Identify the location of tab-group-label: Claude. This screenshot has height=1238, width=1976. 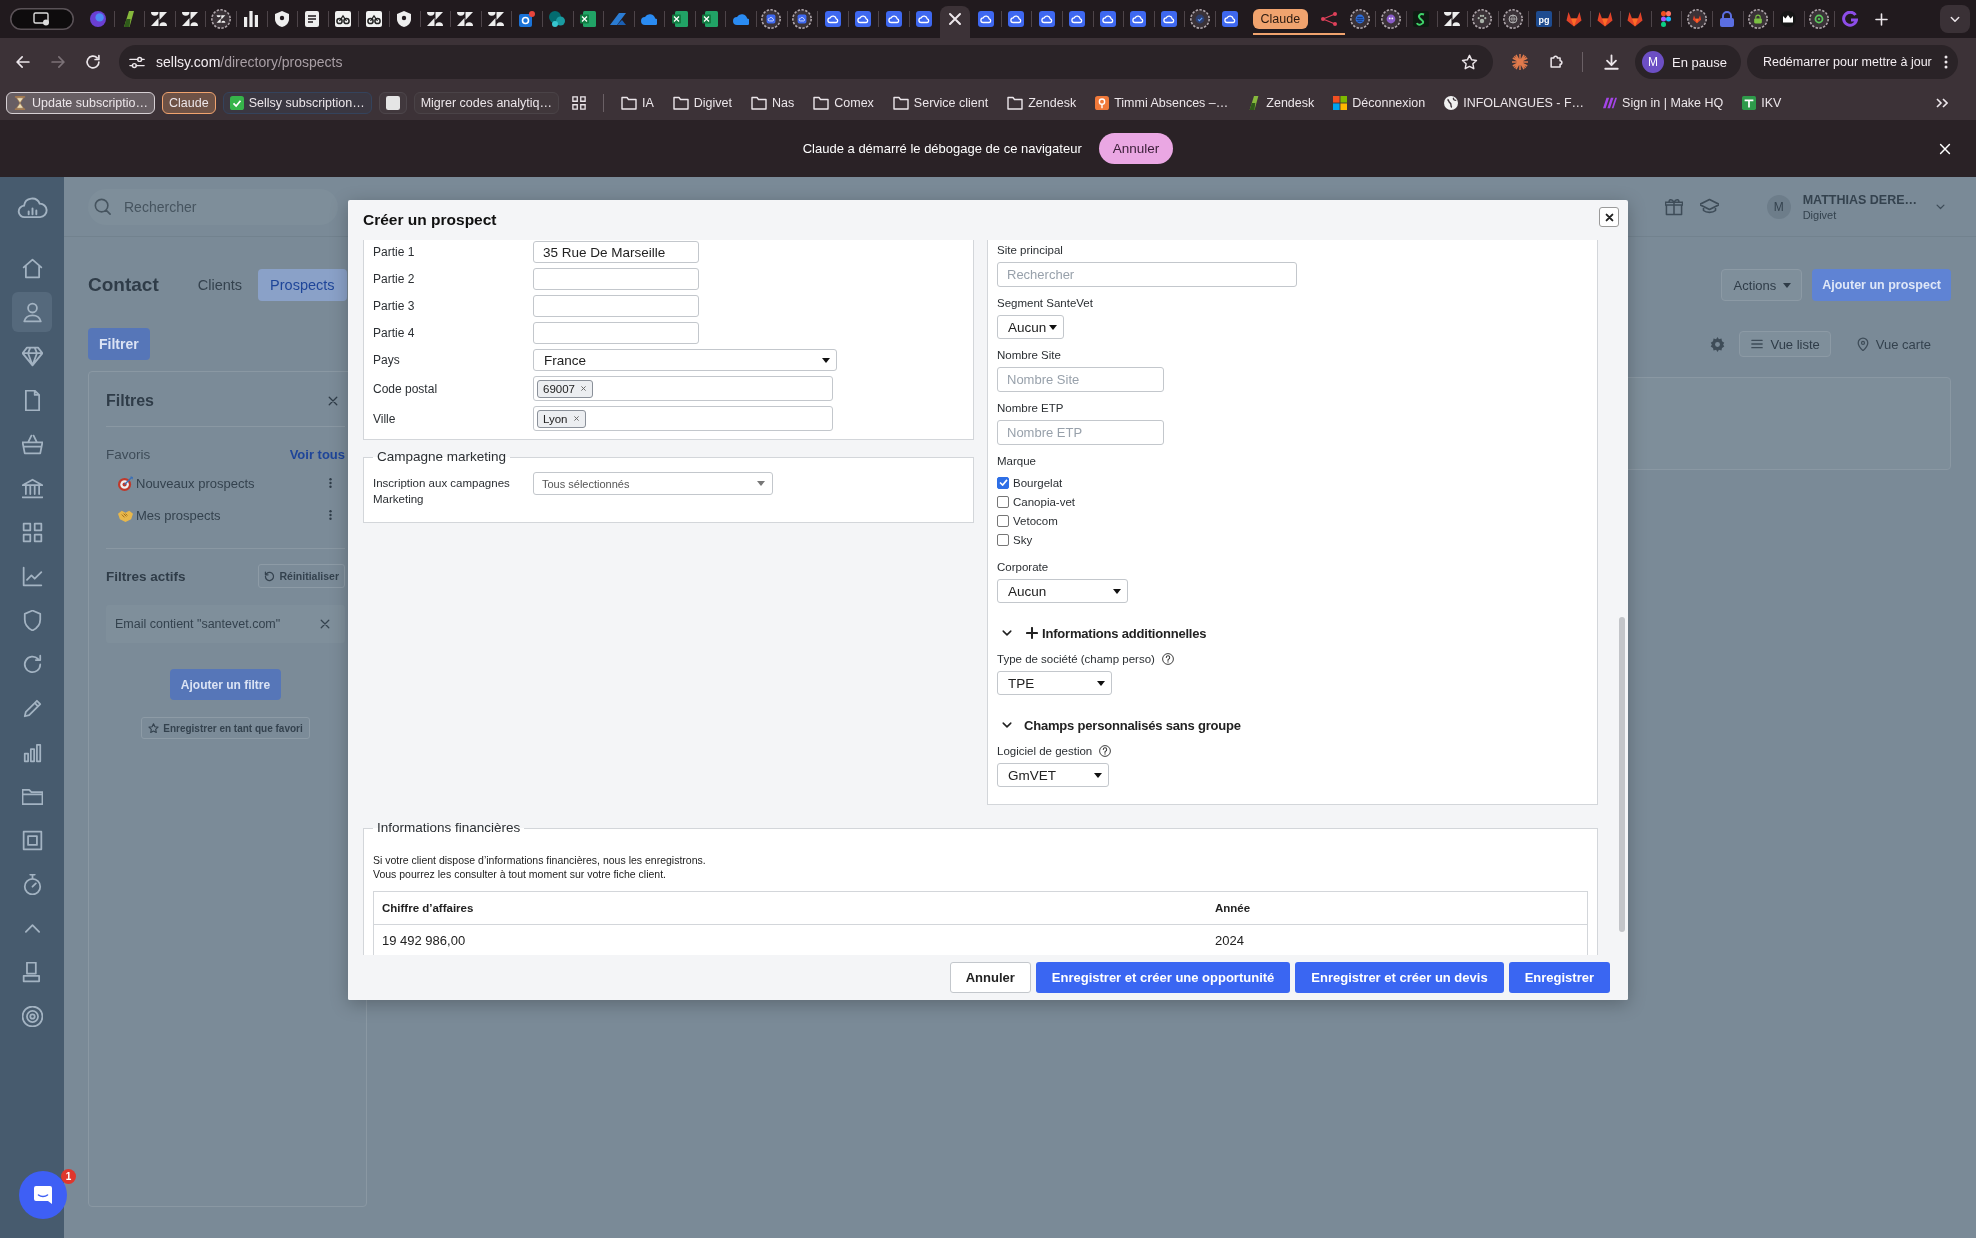
(1280, 19).